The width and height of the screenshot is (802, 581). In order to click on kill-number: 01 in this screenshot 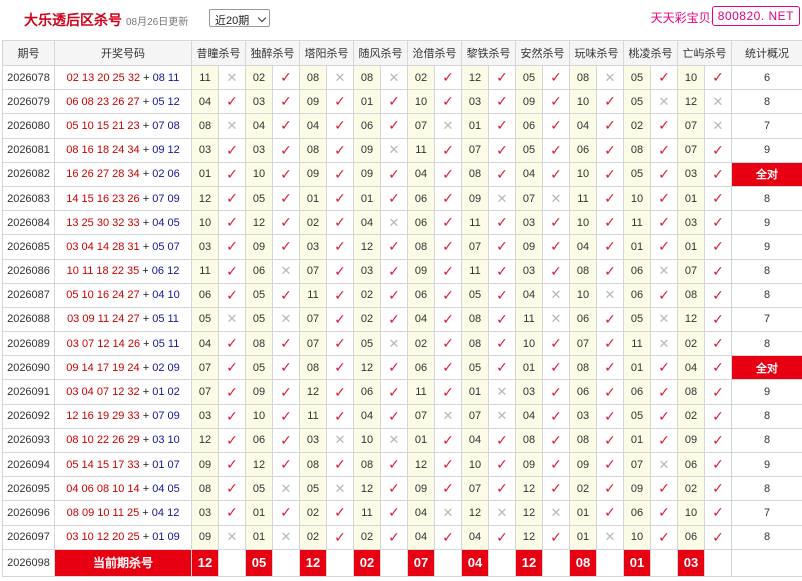, I will do `click(421, 440)`.